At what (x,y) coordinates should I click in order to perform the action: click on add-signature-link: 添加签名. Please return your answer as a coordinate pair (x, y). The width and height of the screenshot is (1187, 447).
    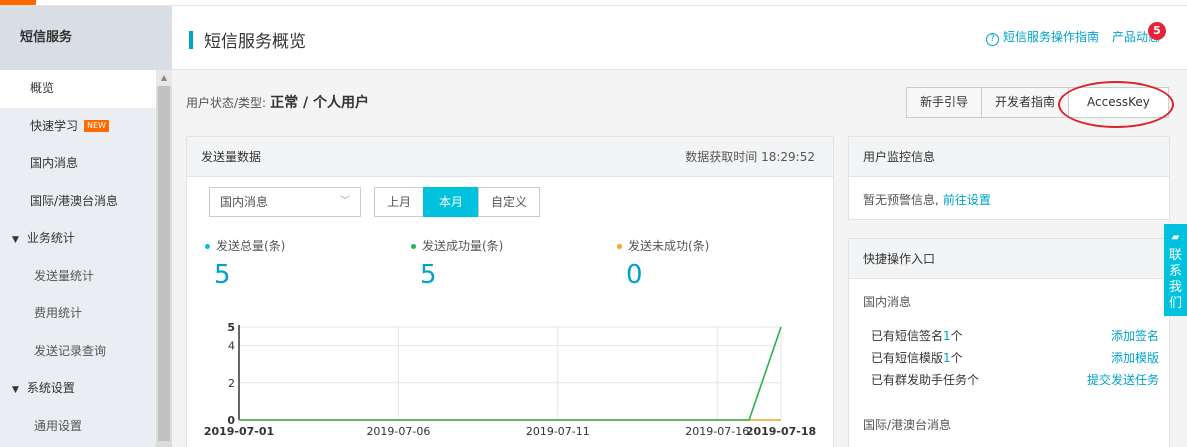
    Looking at the image, I should click on (1135, 335).